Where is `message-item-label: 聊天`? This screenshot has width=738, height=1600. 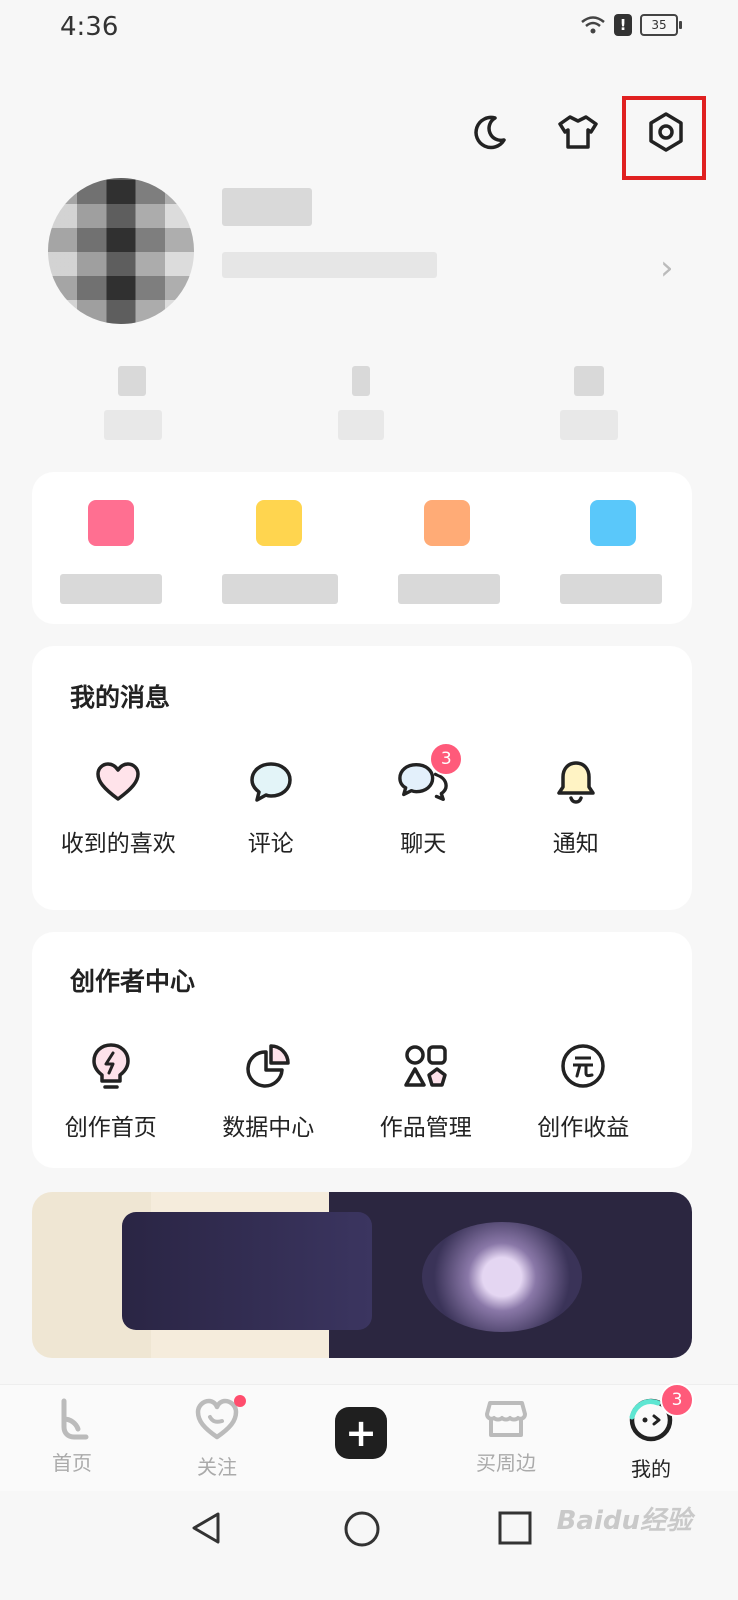
message-item-label: 聊天 is located at coordinates (423, 844).